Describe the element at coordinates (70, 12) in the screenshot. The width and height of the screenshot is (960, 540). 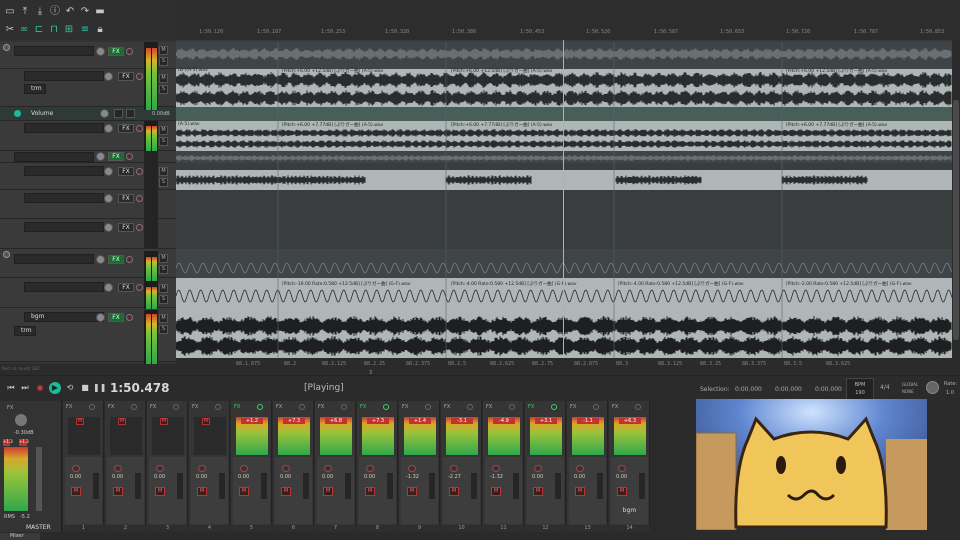
I see `undo-icon: ↶` at that location.